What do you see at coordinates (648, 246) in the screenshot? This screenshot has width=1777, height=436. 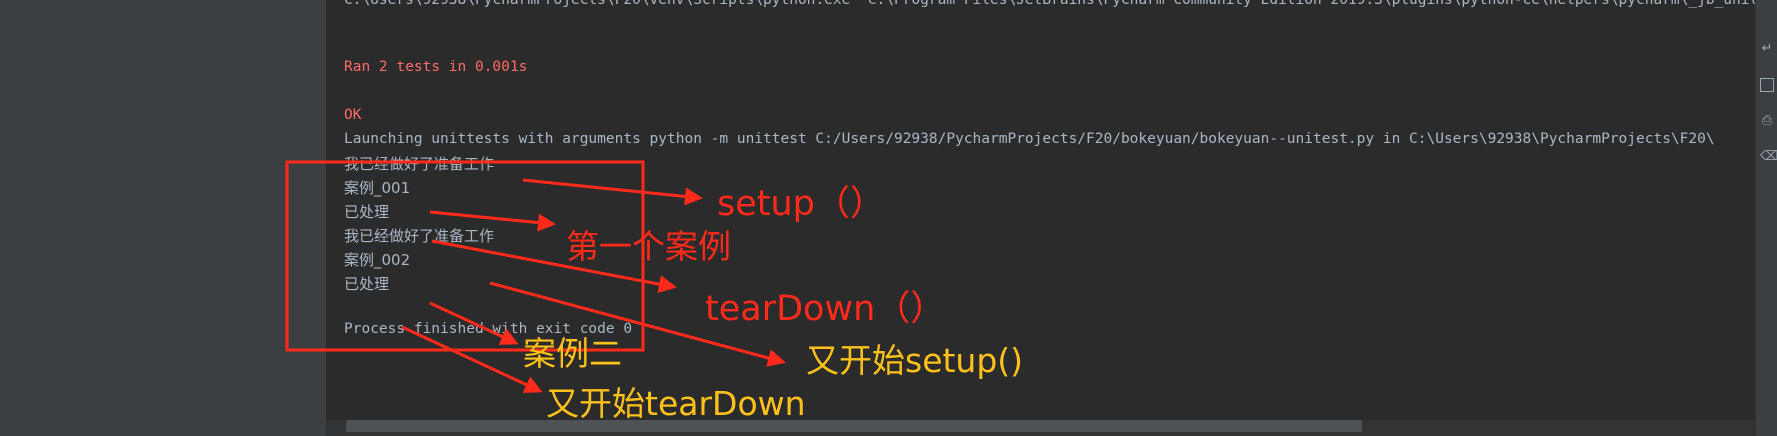 I see `annotation-first-case: 第一个案例` at bounding box center [648, 246].